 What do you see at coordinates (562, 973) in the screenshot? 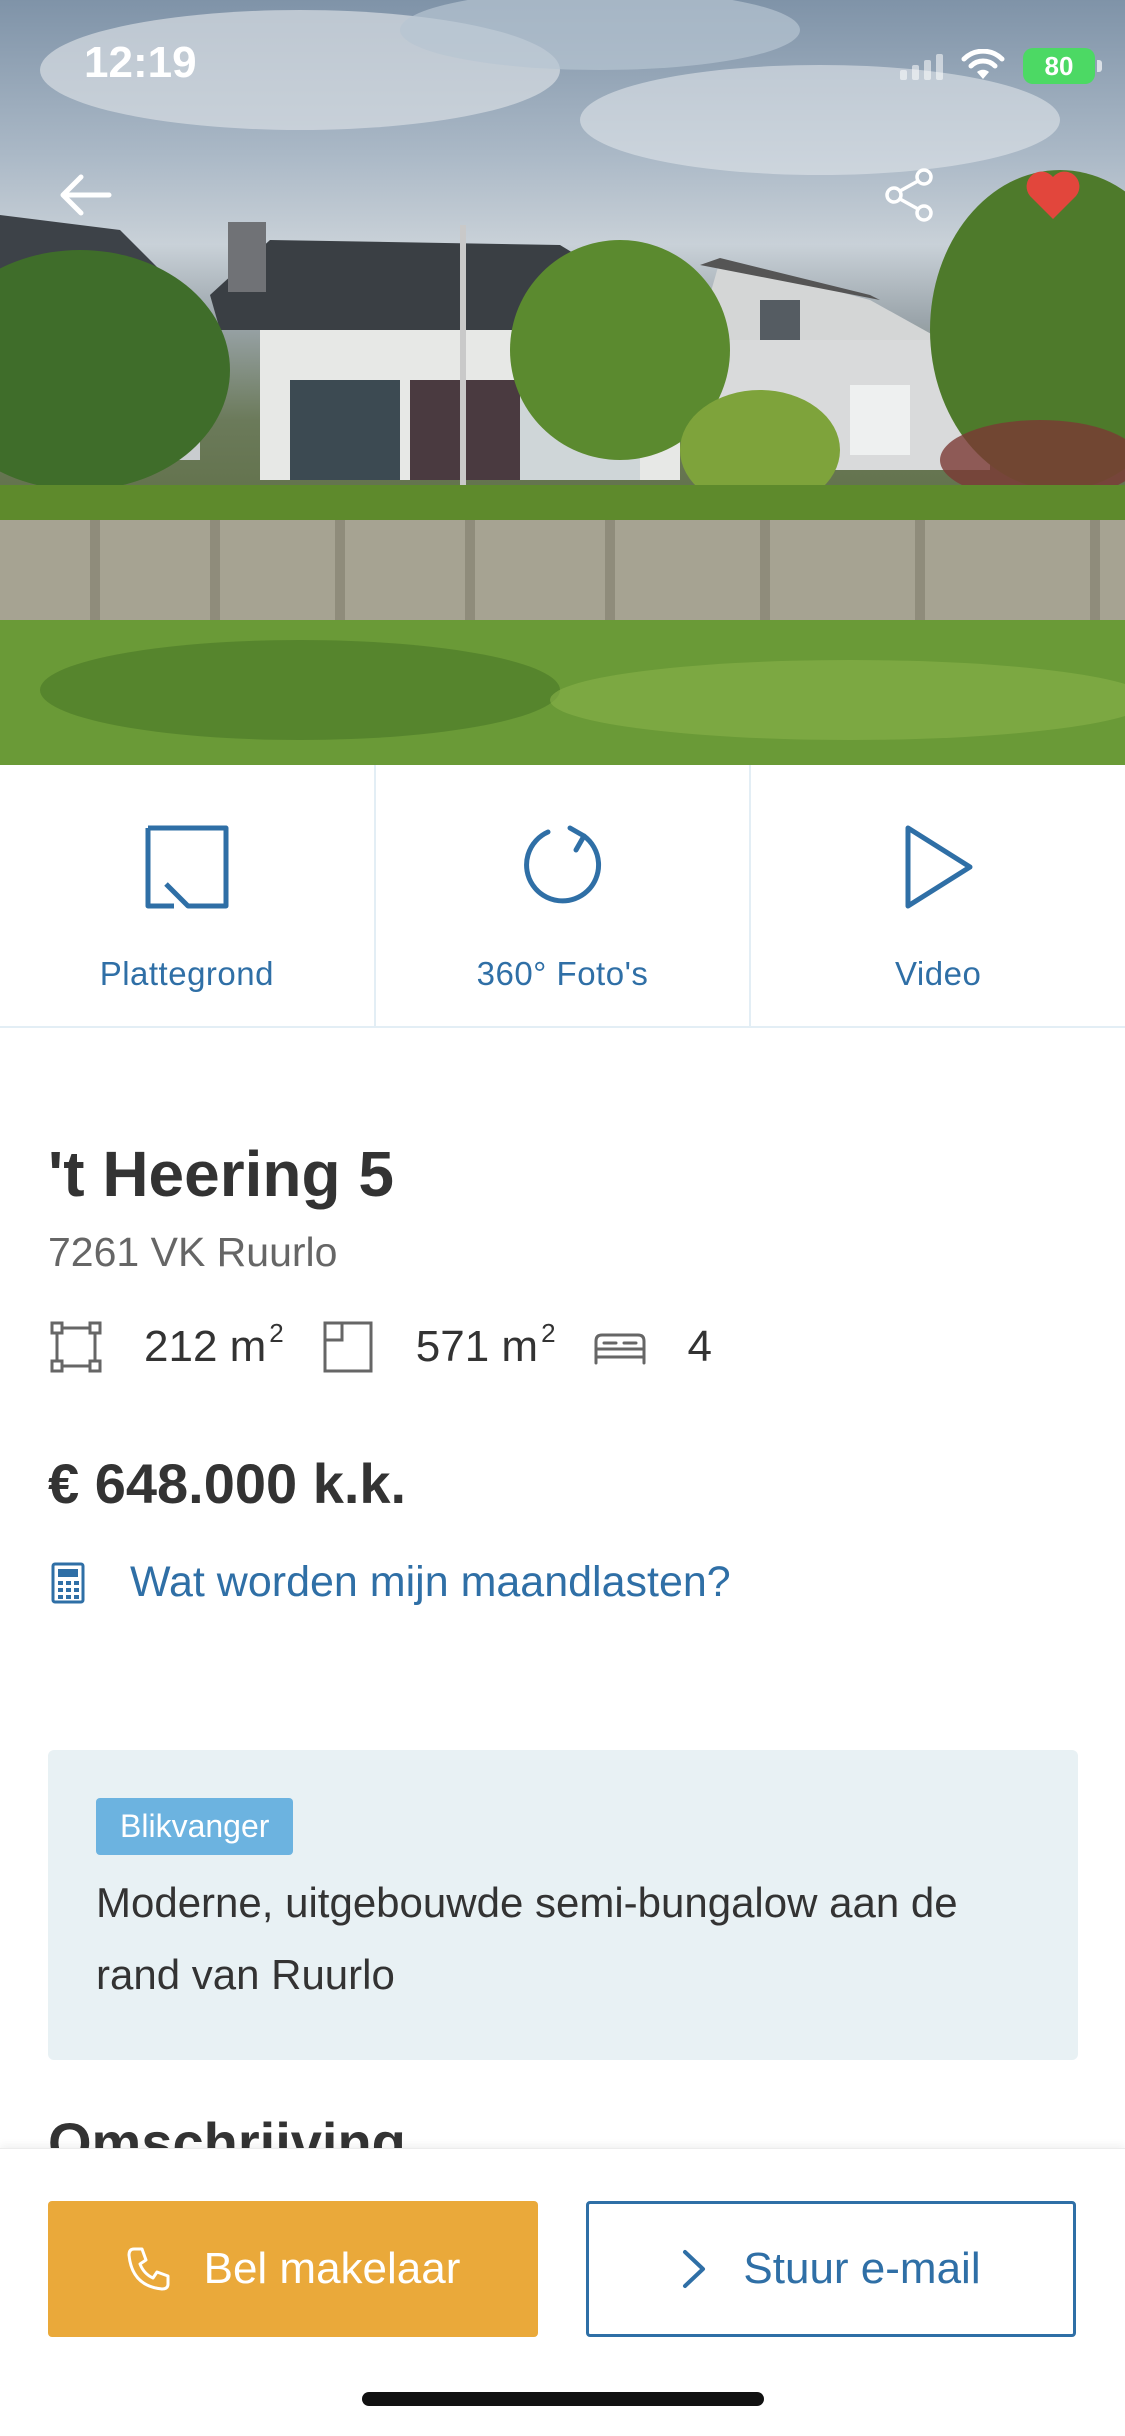
I see `tab-360-label: 360° Foto's` at bounding box center [562, 973].